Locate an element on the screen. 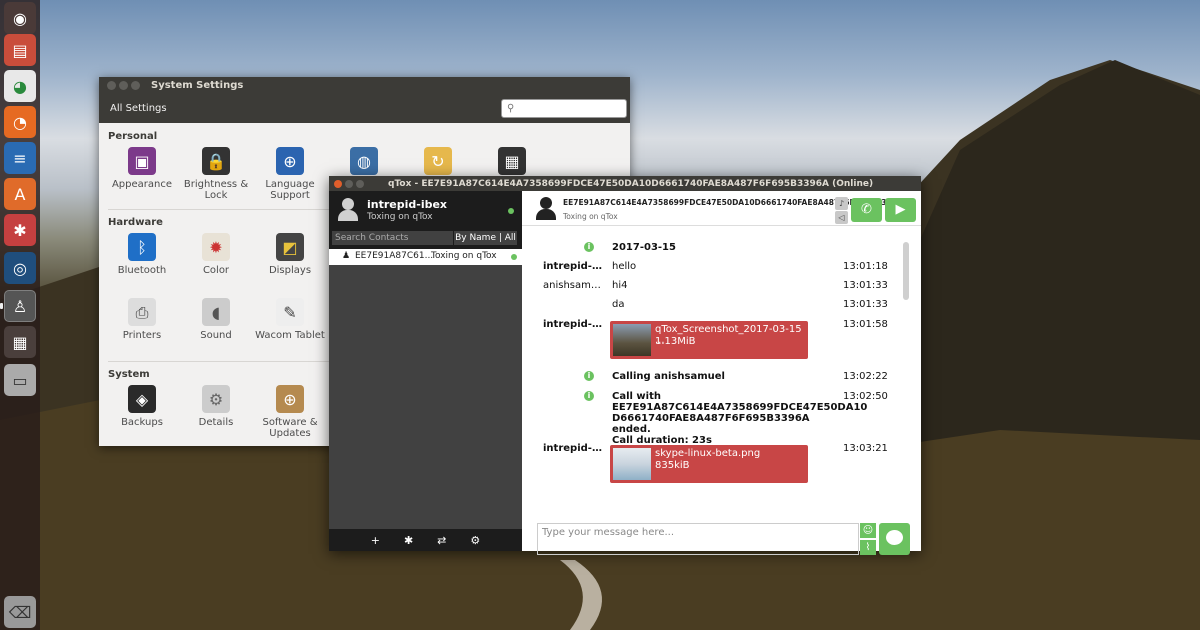 The height and width of the screenshot is (630, 1200). file-transfer-card: skype-linux-beta.png 835kiB is located at coordinates (709, 464).